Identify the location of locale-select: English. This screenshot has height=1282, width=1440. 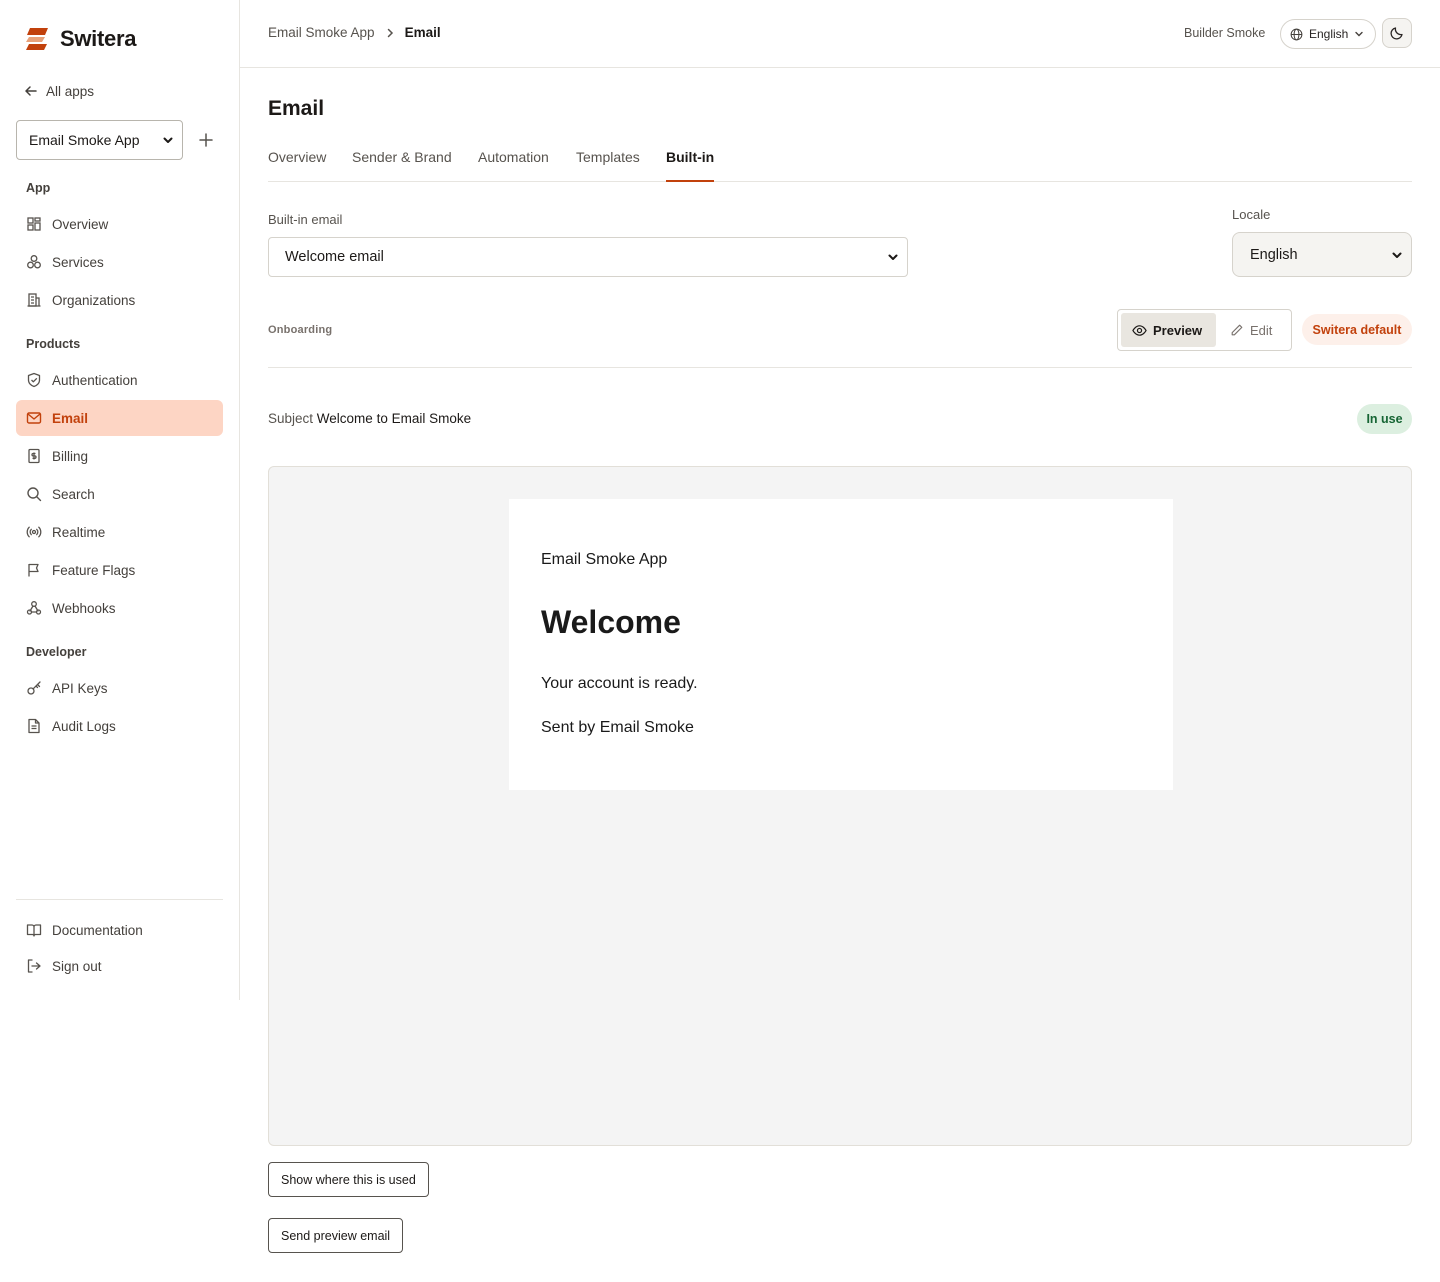
(1322, 254).